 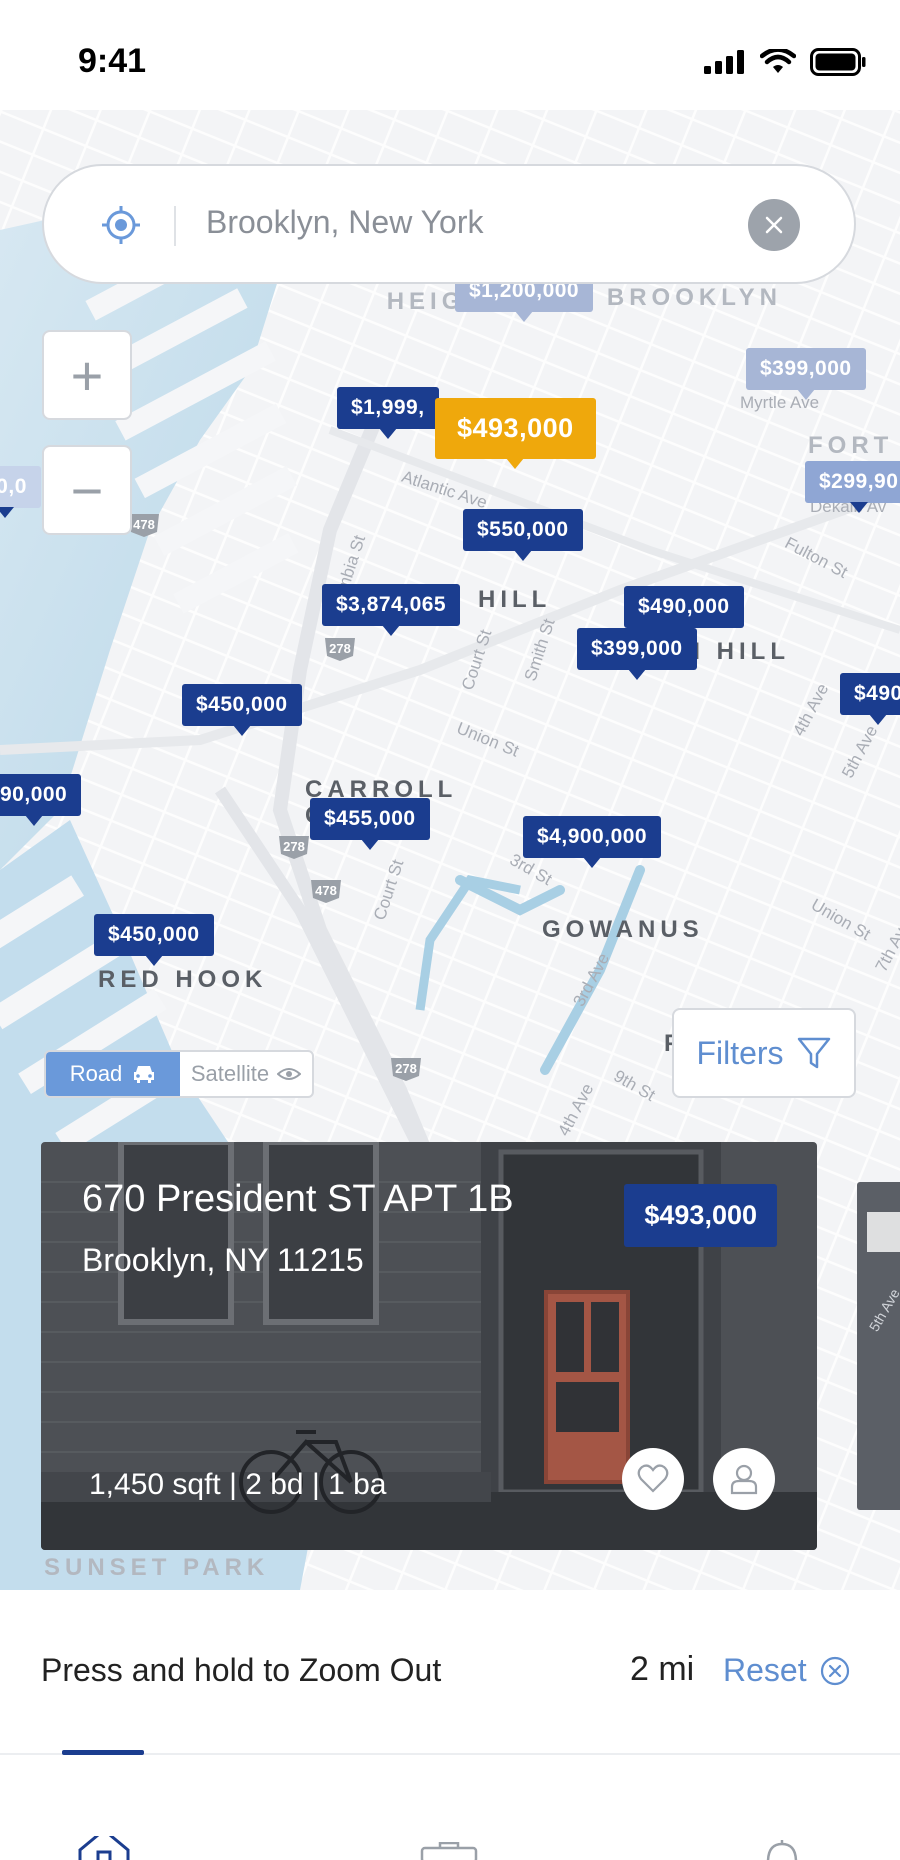 What do you see at coordinates (238, 1484) in the screenshot?
I see `listing-details: 1,450 sqft | 2 bd | 1 ba` at bounding box center [238, 1484].